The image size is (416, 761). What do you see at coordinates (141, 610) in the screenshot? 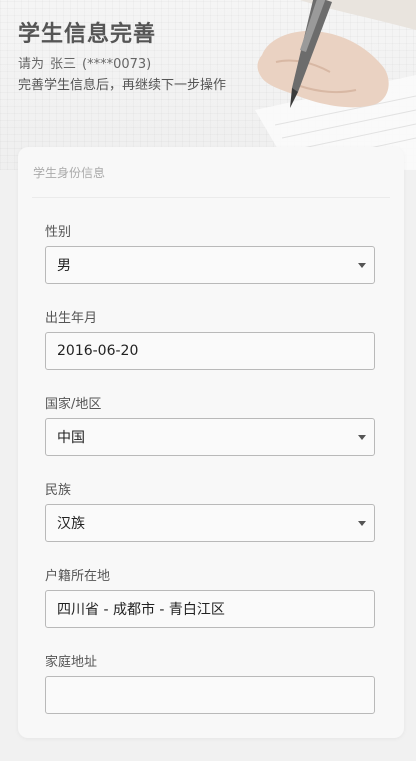
I see `hukou-value: 四川省 - 成都市 - 青白江区` at bounding box center [141, 610].